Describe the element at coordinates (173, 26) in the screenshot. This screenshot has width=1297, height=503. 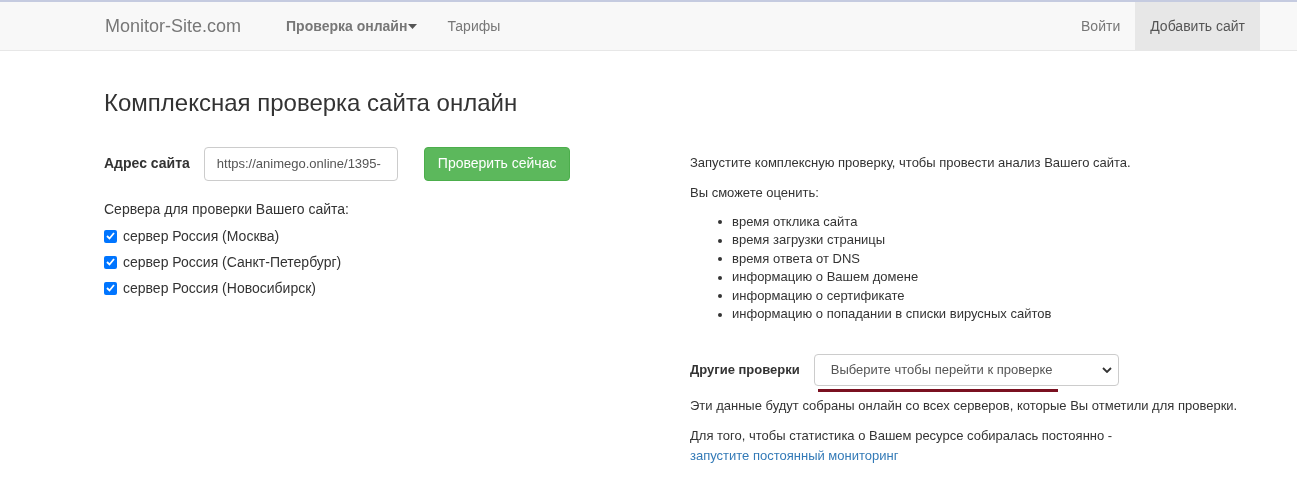
I see `site-brand: Monitor-Site.com` at that location.